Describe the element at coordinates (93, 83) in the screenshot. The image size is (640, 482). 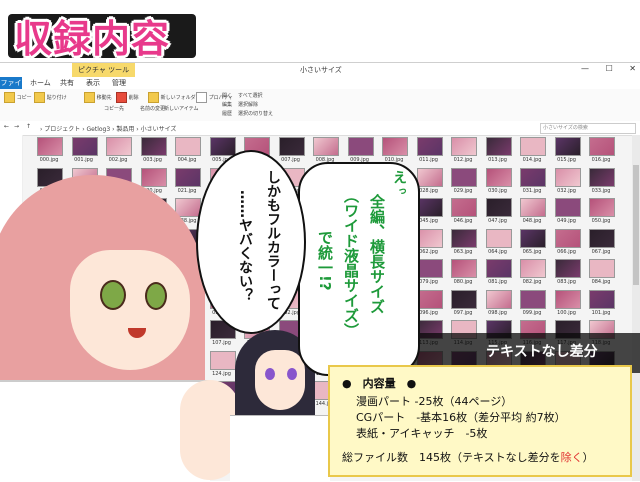
I see `tab-view: 表示` at that location.